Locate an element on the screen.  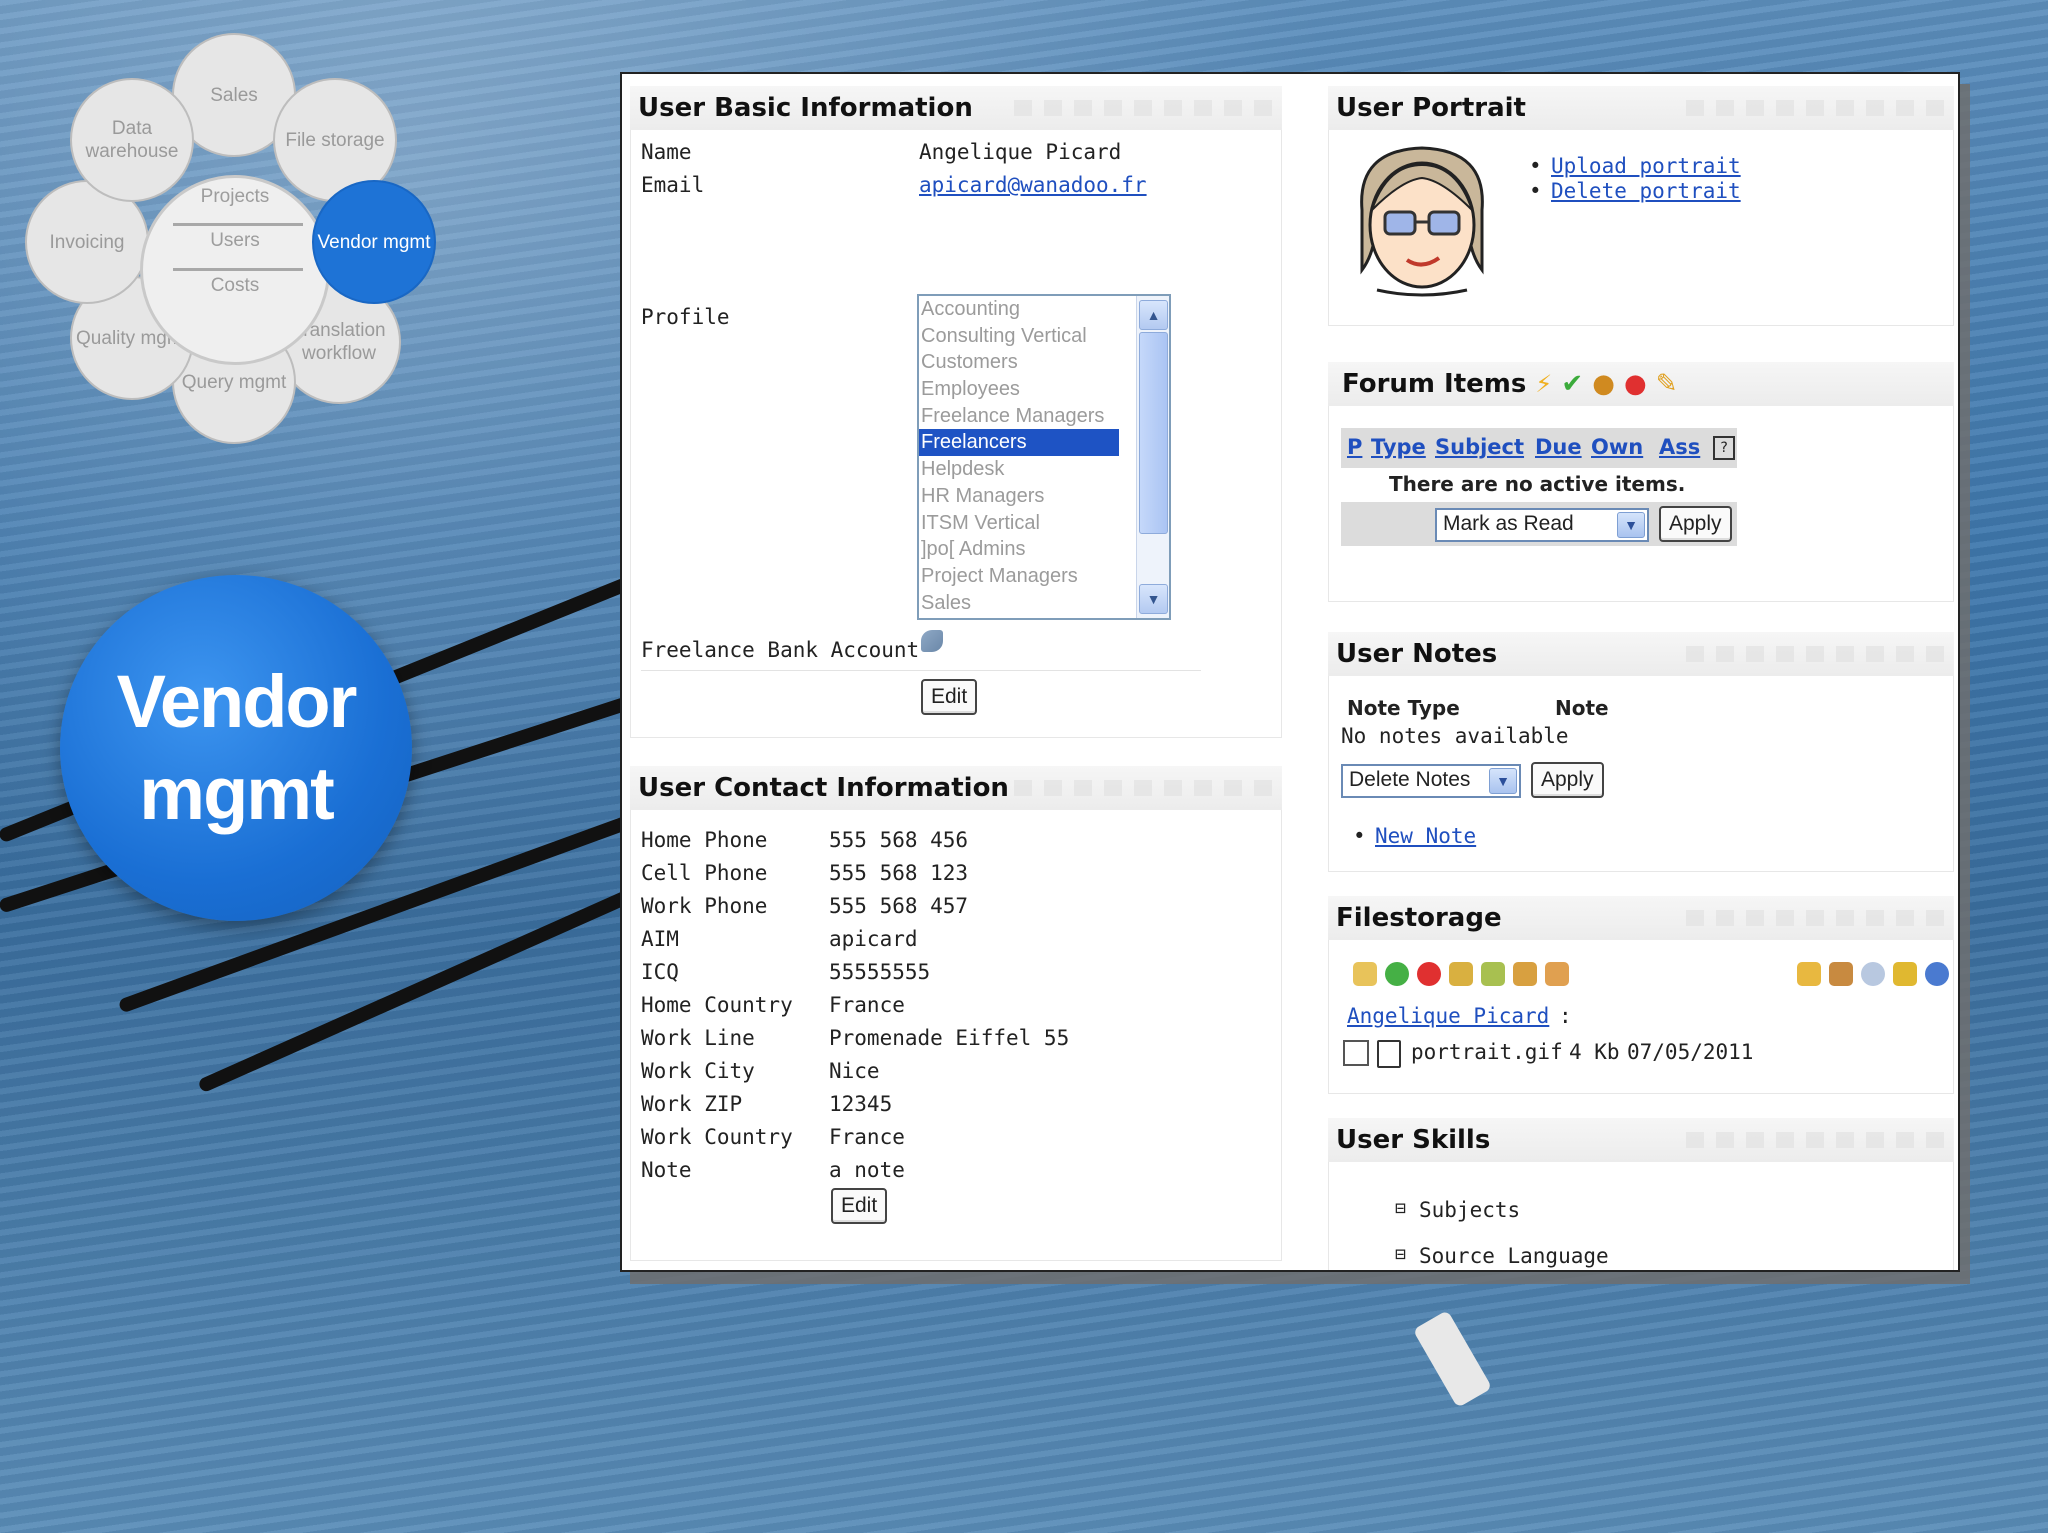
notes-col-note: Note is located at coordinates (1582, 708).